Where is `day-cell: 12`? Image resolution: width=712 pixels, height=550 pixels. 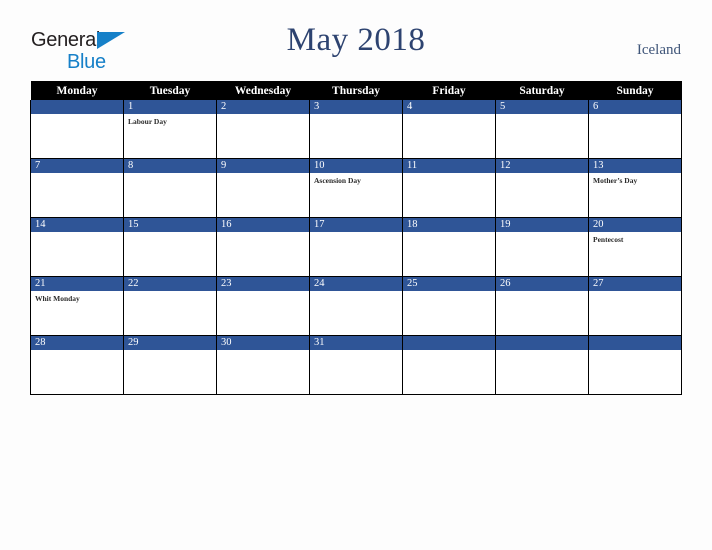
day-cell: 12 is located at coordinates (542, 188).